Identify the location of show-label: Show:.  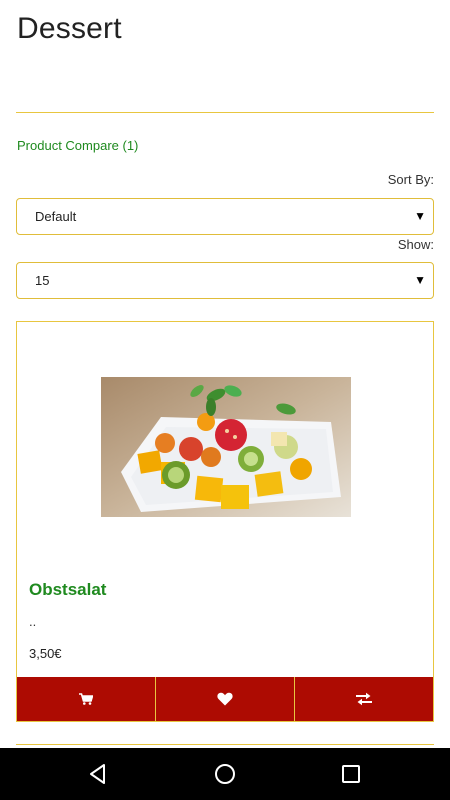
(415, 244).